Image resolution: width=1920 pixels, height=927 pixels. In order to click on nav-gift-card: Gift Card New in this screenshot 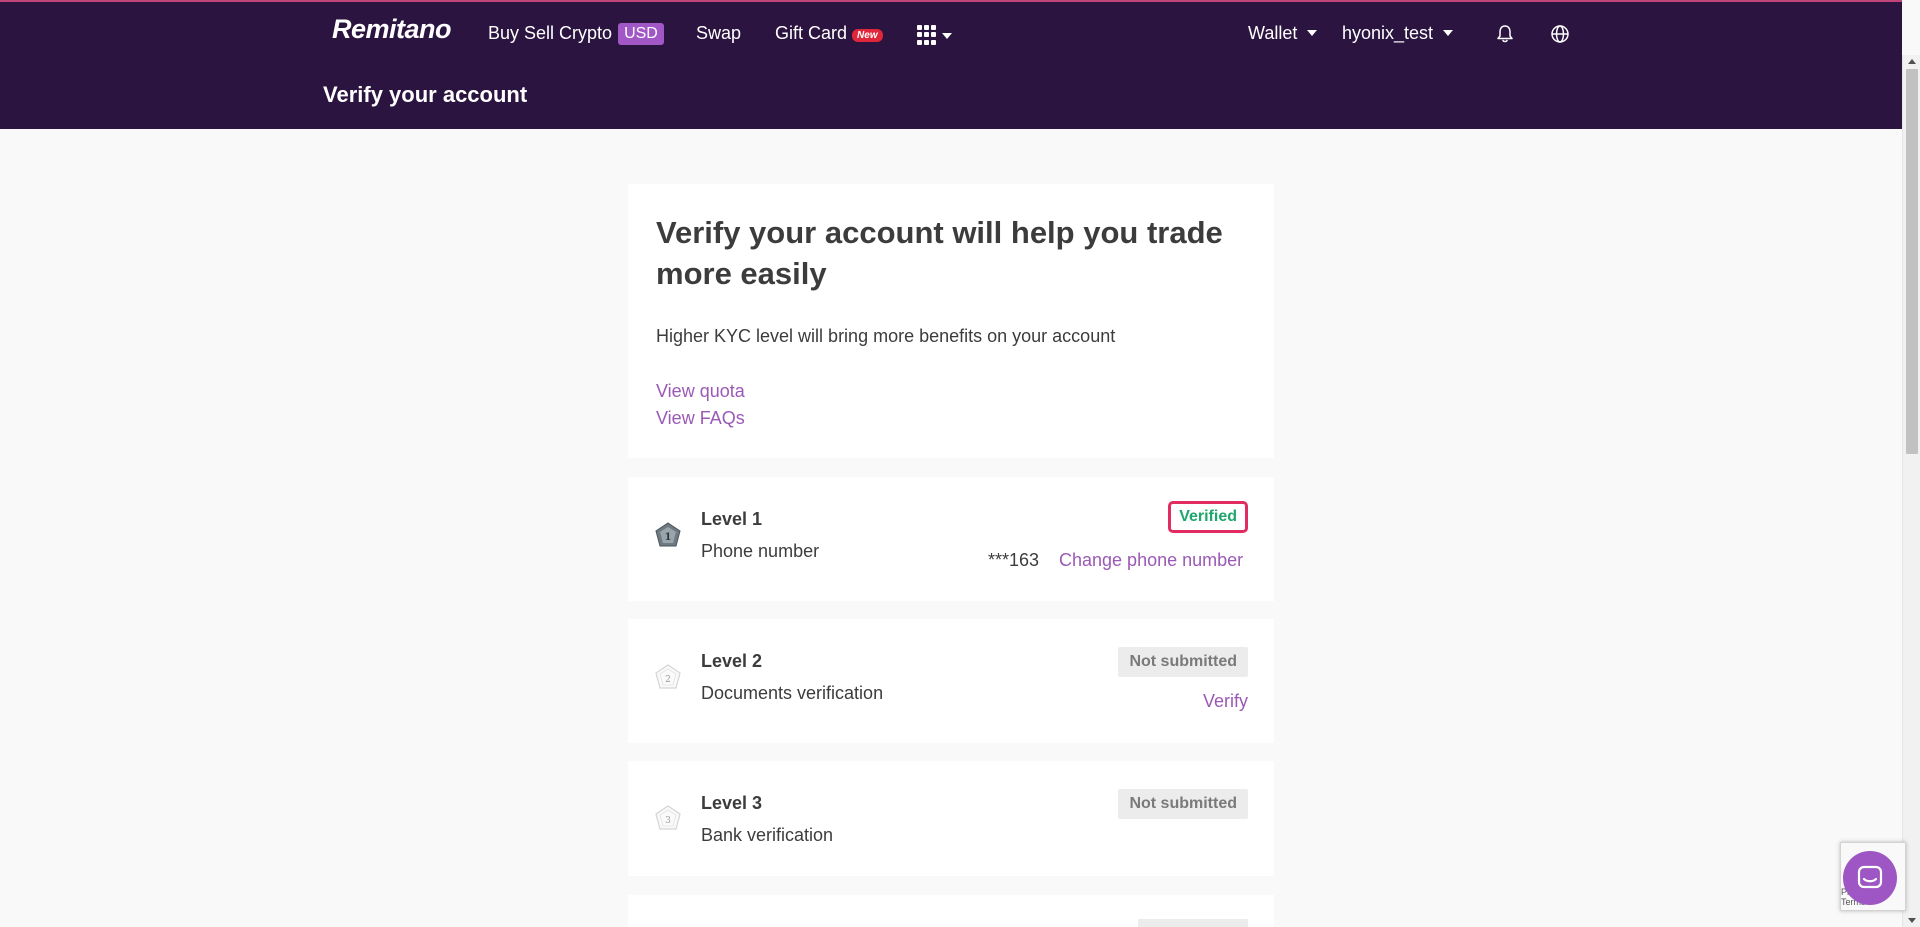, I will do `click(829, 33)`.